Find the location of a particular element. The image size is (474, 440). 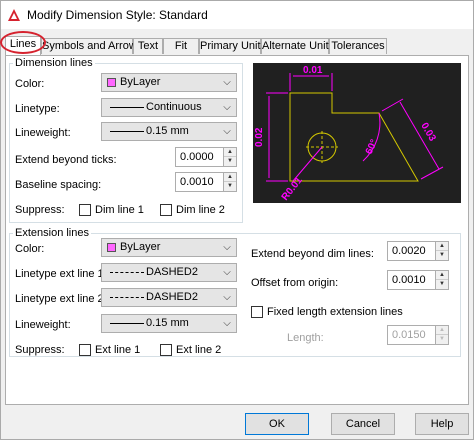

extend-beyond-dim-lines-spinner: ▲ ▼ is located at coordinates (418, 251).